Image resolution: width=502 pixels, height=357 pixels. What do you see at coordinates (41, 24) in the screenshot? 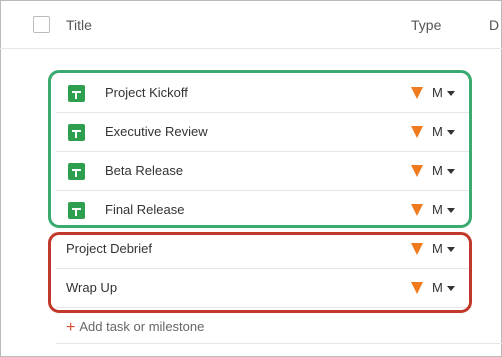
I see `select-all-checkbox` at bounding box center [41, 24].